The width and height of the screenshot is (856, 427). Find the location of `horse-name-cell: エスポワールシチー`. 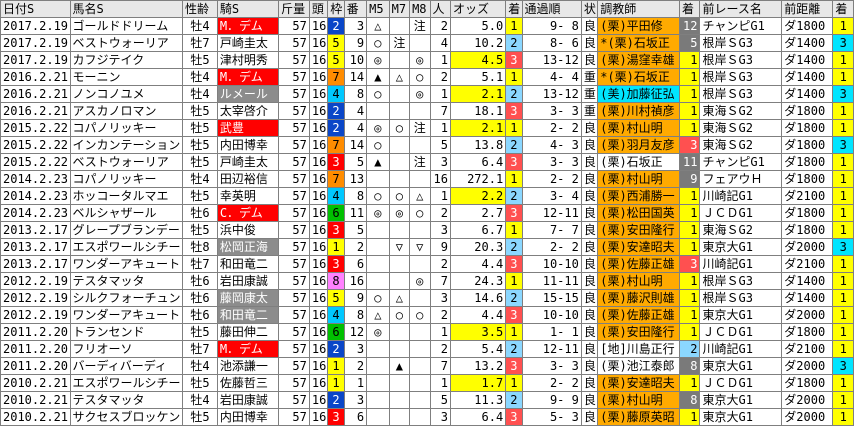

horse-name-cell: エスポワールシチー is located at coordinates (126, 383).